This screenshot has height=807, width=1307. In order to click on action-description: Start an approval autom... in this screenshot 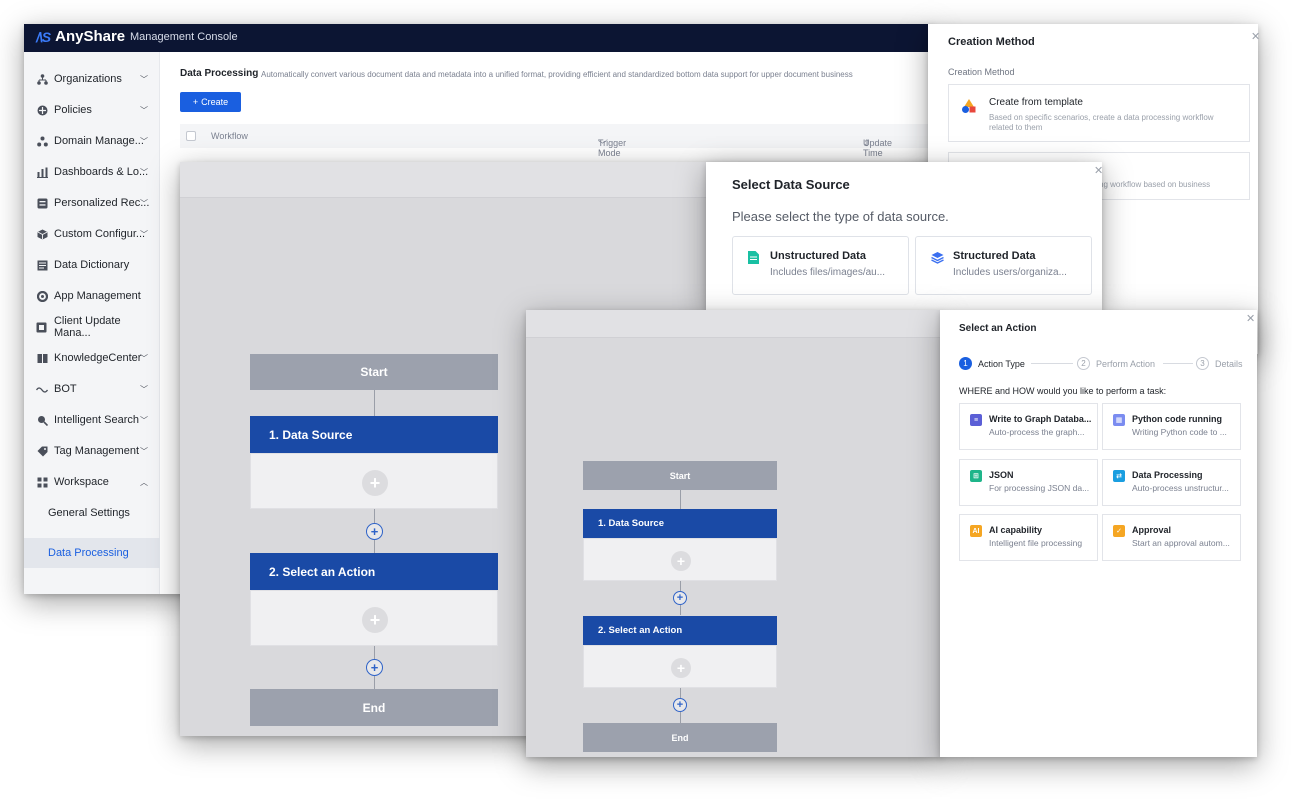, I will do `click(1181, 543)`.